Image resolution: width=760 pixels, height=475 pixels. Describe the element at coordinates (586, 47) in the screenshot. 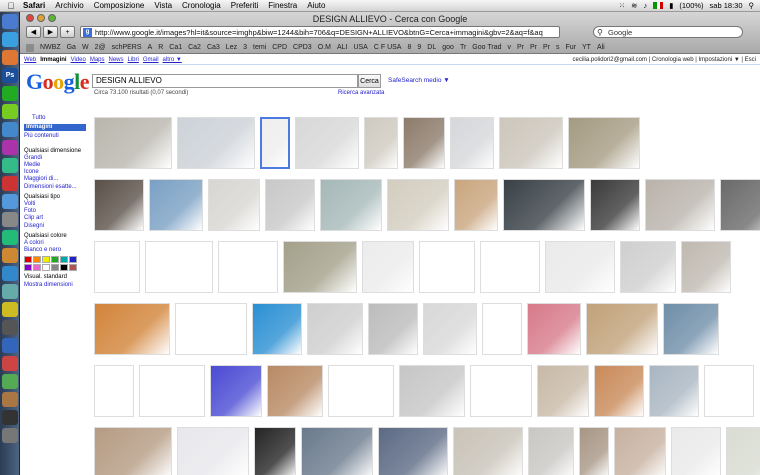

I see `bookmark-item: YT` at that location.